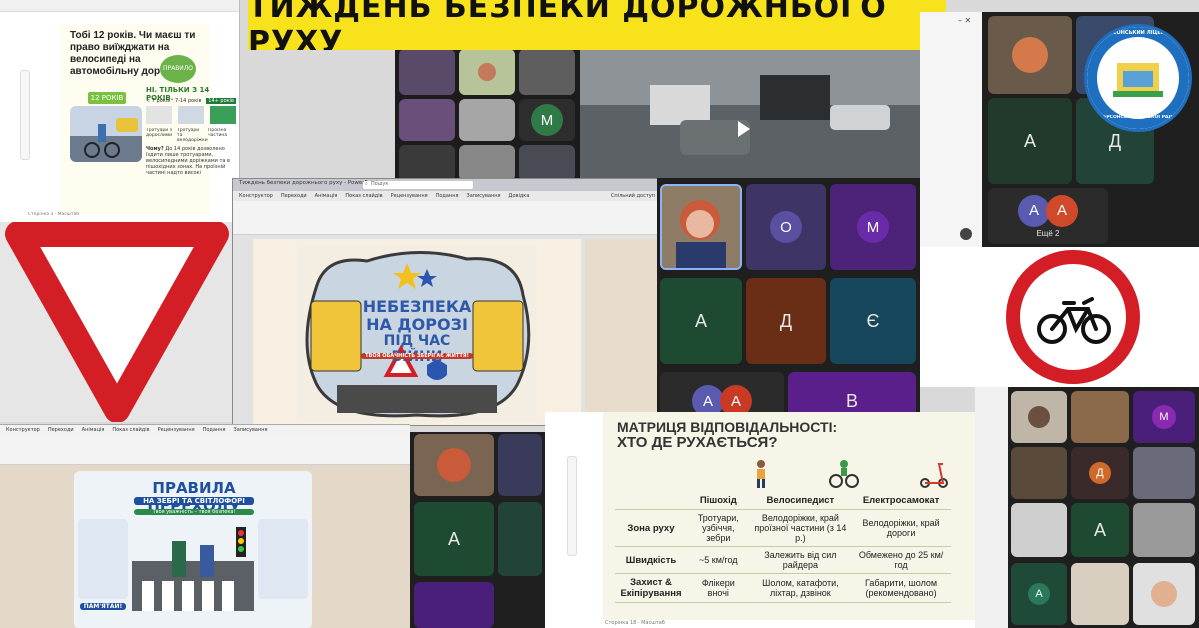  Describe the element at coordinates (417, 356) in the screenshot. I see `poster-subtitle: ТВОЯ ОБАЧНІСТЬ ЗБЕРІГАЄ ЖИТТЯ!` at that location.